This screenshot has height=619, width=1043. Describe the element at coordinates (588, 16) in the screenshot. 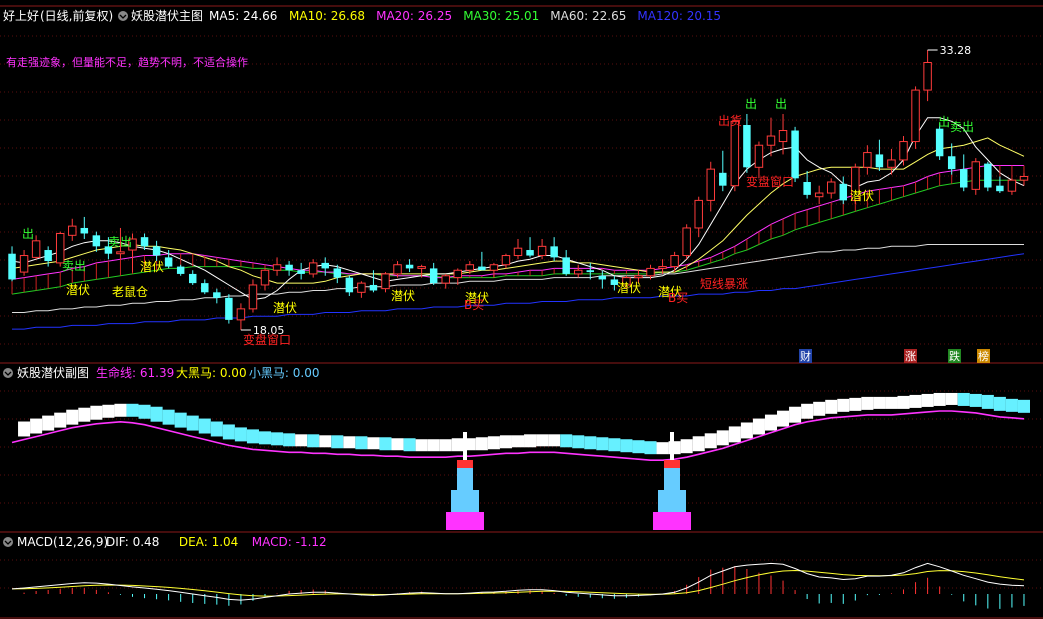

I see `legend-item: MA60: 22.65` at that location.